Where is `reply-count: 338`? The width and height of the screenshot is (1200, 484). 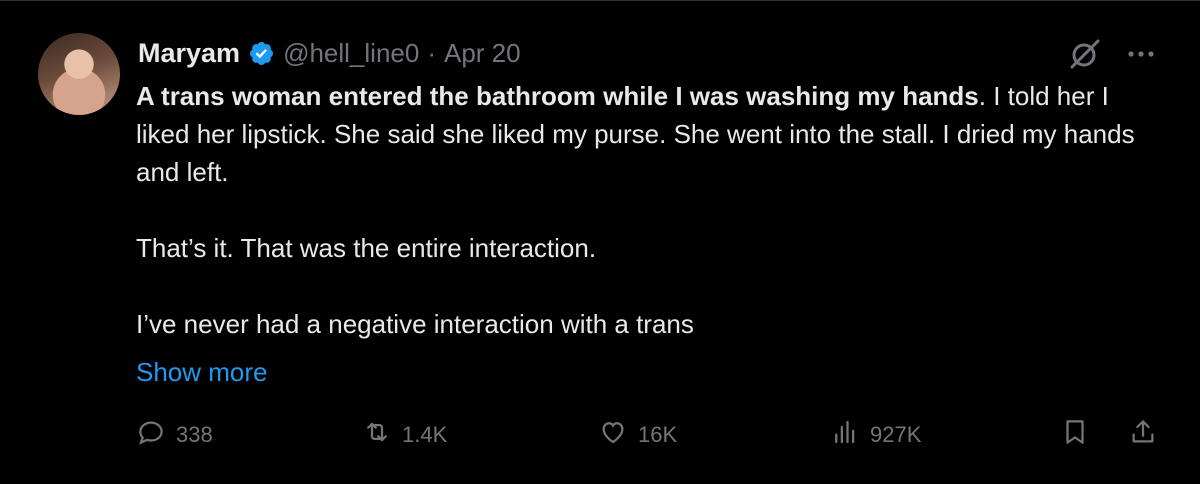 reply-count: 338 is located at coordinates (194, 434).